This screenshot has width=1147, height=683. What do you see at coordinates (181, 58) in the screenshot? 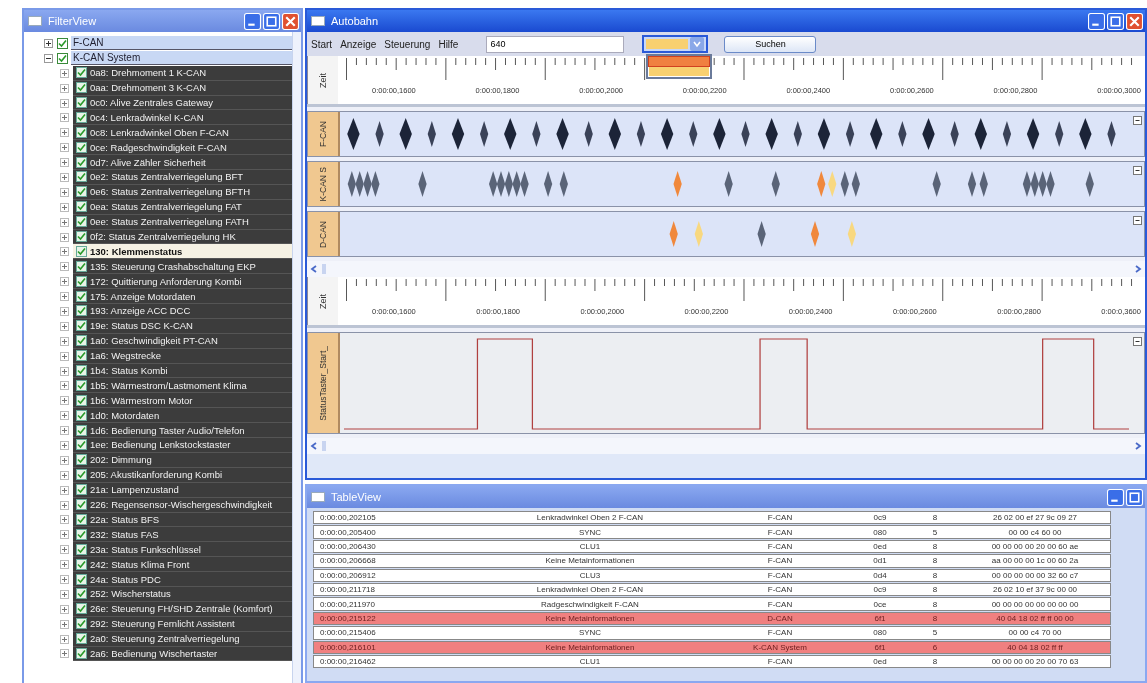
I see `tree-item: K-CAN System` at bounding box center [181, 58].